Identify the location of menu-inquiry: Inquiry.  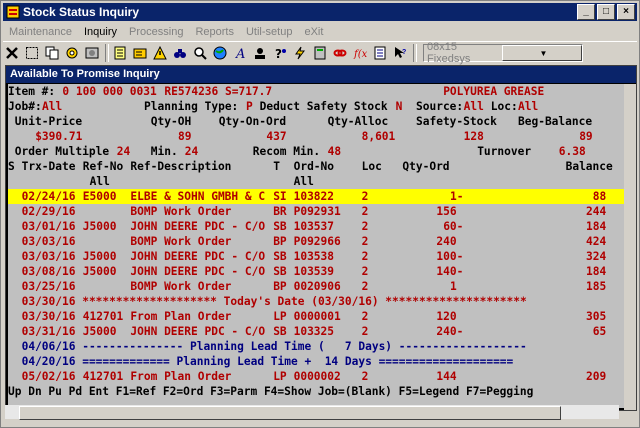
(100, 32).